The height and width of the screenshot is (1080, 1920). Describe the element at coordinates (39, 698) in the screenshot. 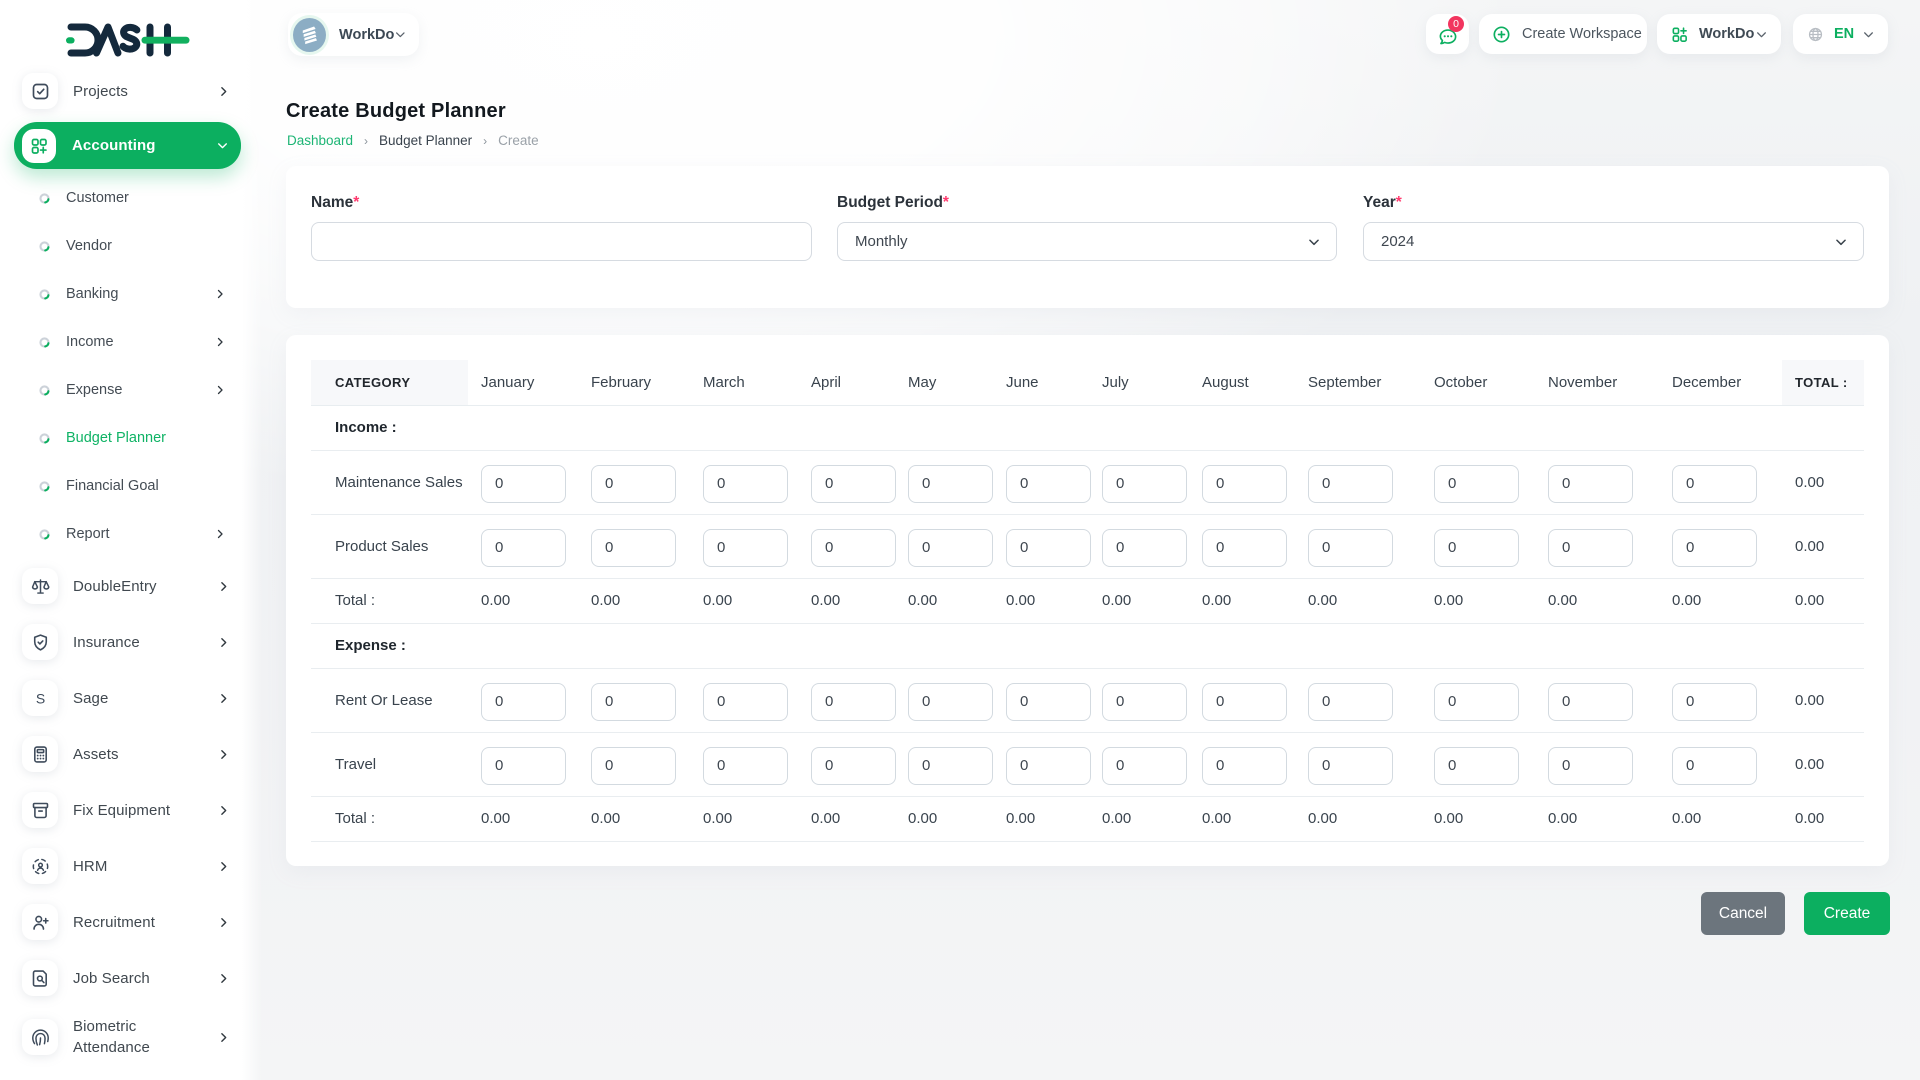

I see `svg-text: S` at that location.